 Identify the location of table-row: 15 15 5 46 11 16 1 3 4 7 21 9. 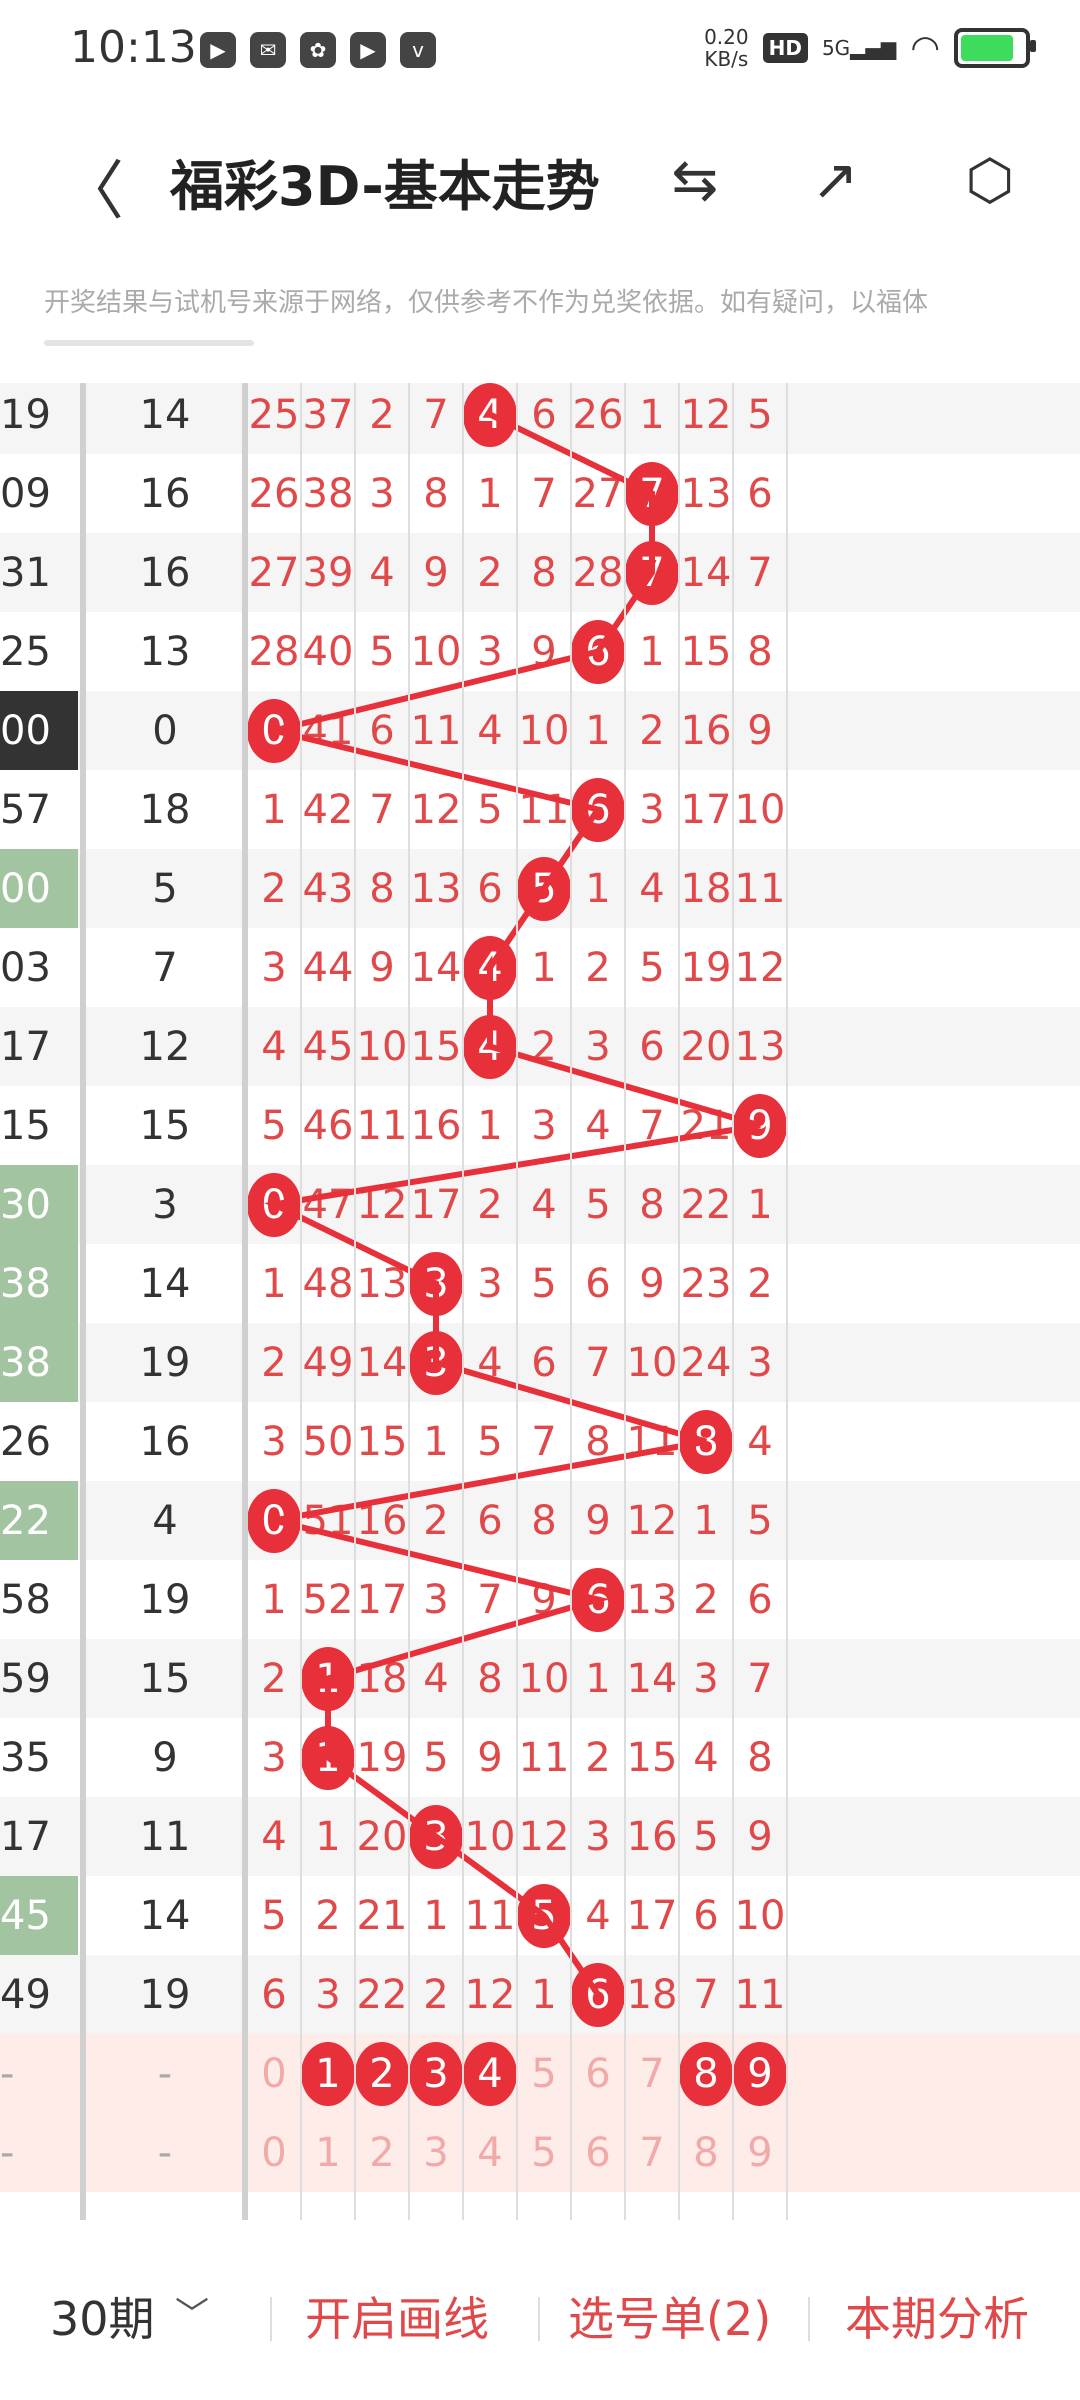
(540, 1125).